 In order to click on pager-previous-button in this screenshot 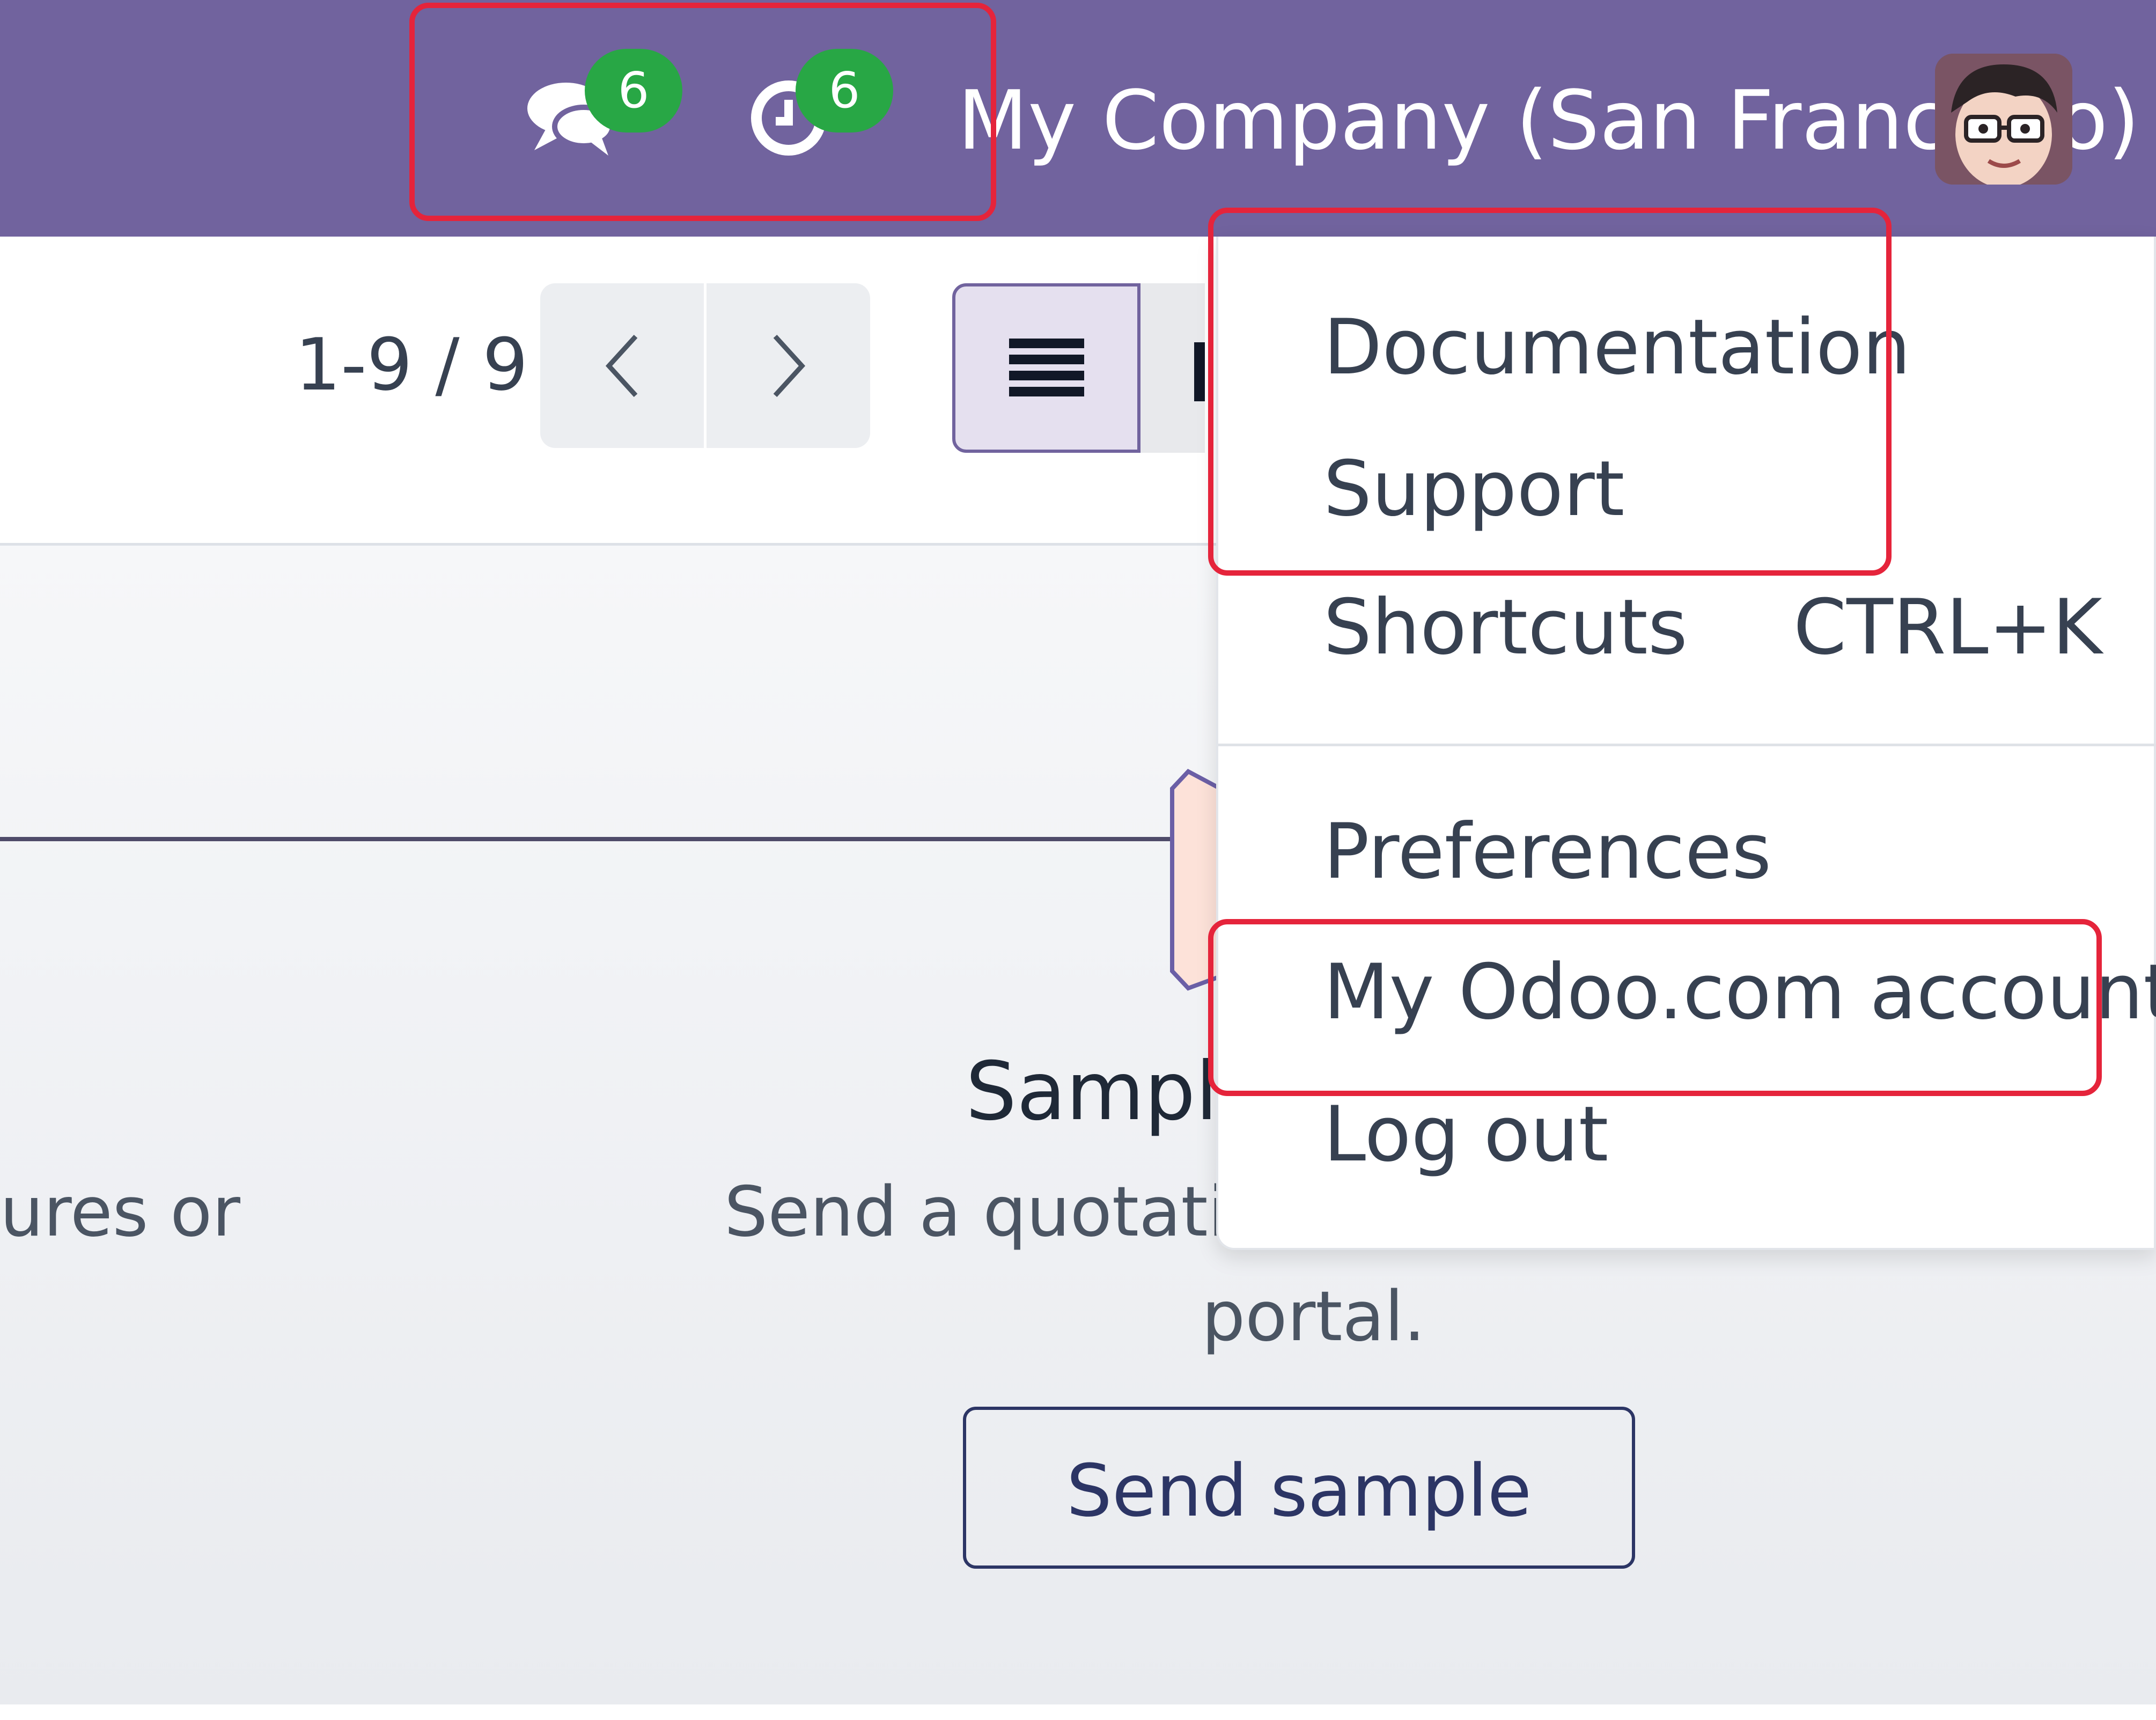, I will do `click(622, 365)`.